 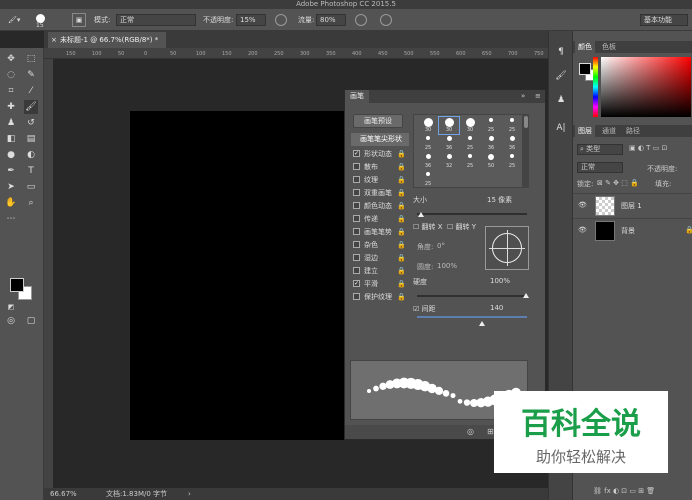 I want to click on spacing-value: 140, so click(x=496, y=308).